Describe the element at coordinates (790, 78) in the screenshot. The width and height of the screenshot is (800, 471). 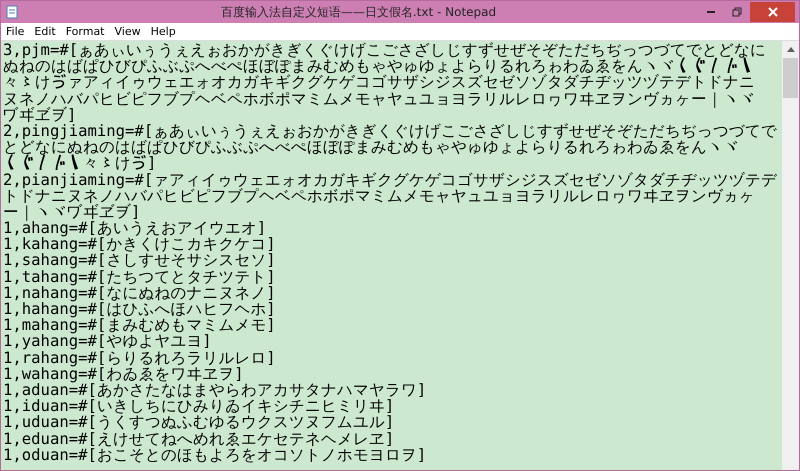
I see `scroll-thumb` at that location.